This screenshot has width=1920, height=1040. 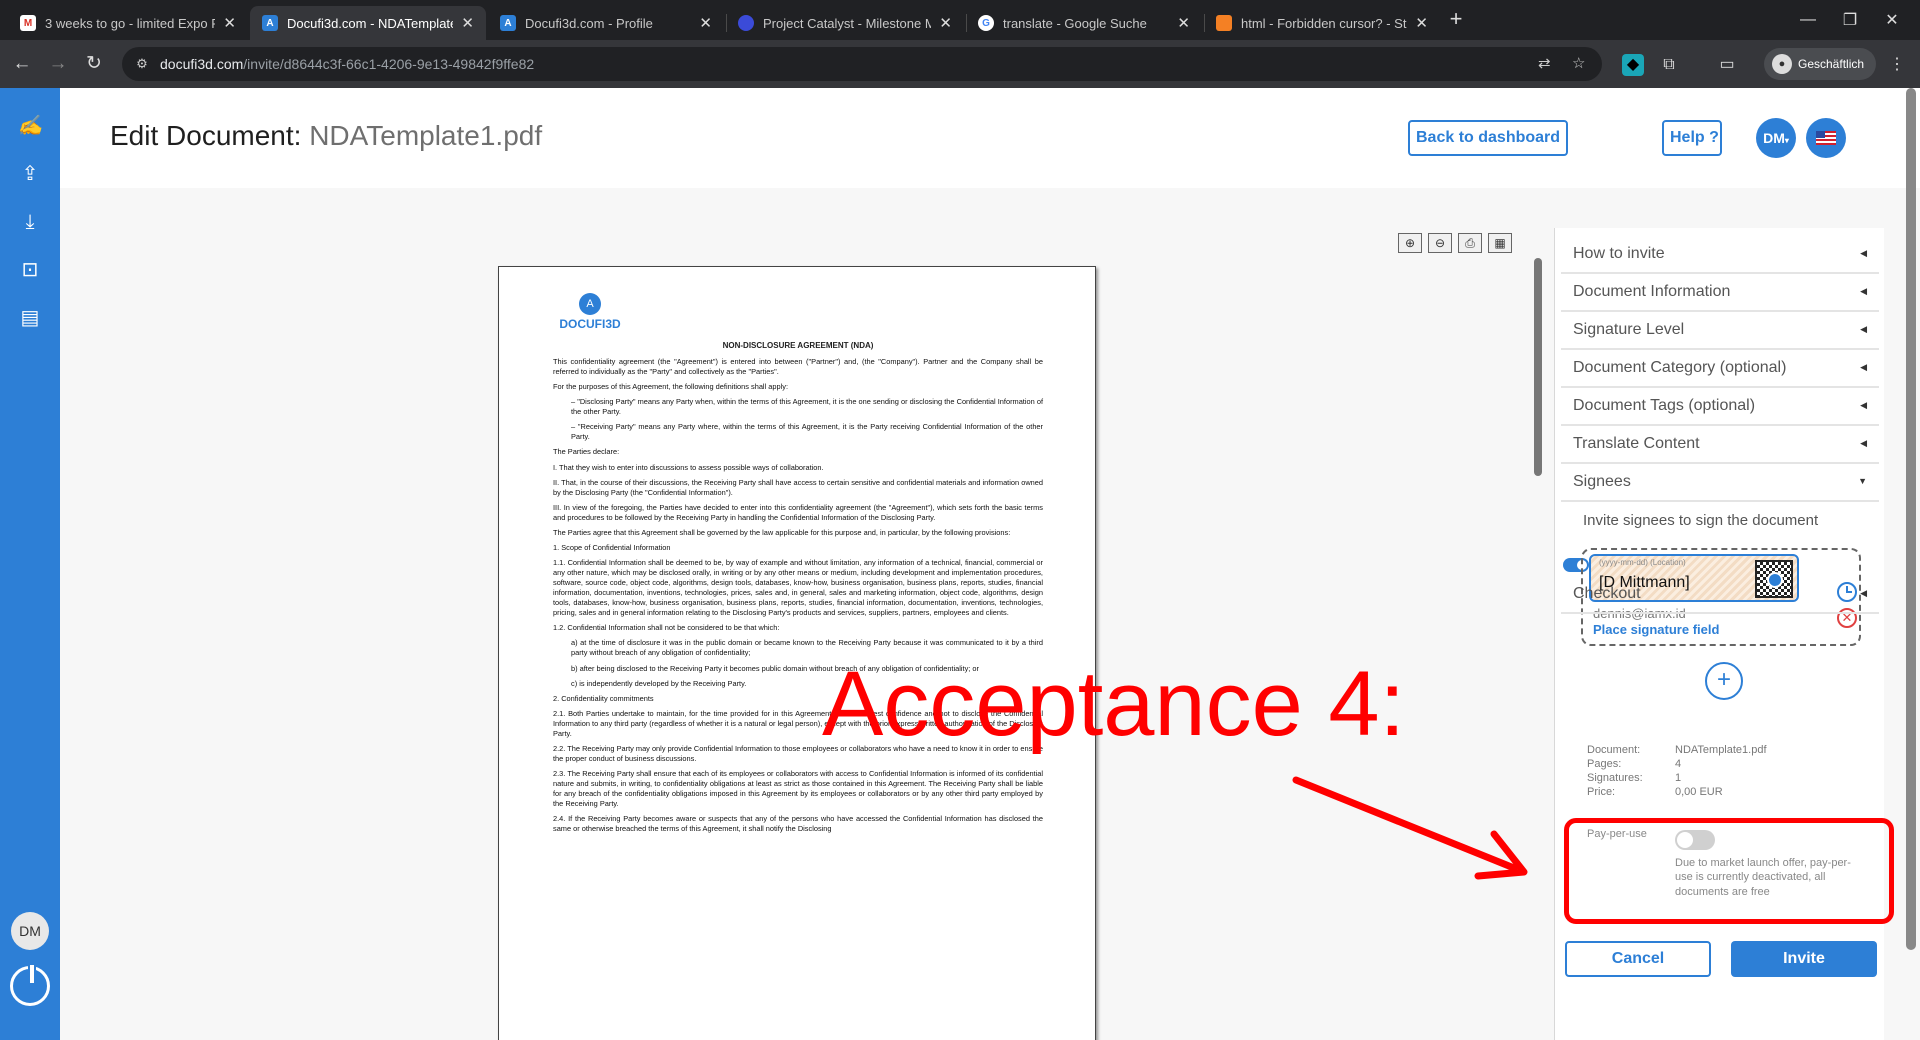 What do you see at coordinates (1638, 959) in the screenshot?
I see `cancel-button: Cancel` at bounding box center [1638, 959].